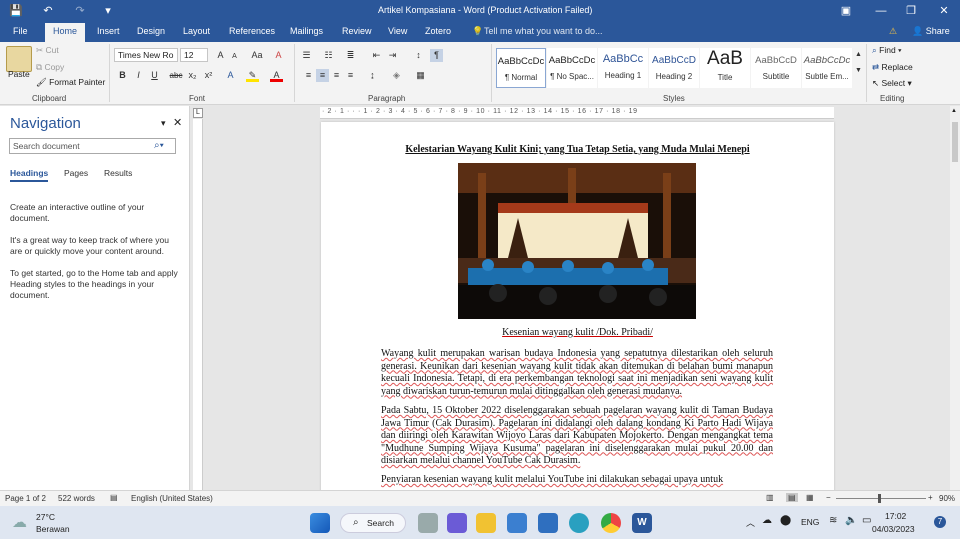 Image resolution: width=960 pixels, height=539 pixels. What do you see at coordinates (828, 497) in the screenshot?
I see `zoom-out-icon: −` at bounding box center [828, 497].